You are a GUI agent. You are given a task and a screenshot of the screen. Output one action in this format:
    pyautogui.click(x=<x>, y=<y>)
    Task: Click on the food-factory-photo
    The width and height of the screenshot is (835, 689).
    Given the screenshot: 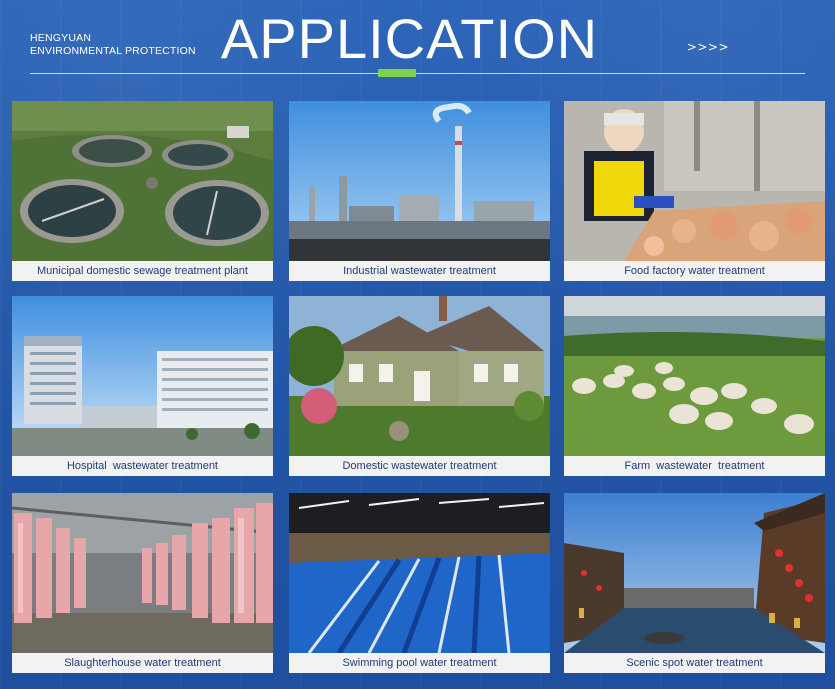 What is the action you would take?
    pyautogui.click(x=694, y=181)
    